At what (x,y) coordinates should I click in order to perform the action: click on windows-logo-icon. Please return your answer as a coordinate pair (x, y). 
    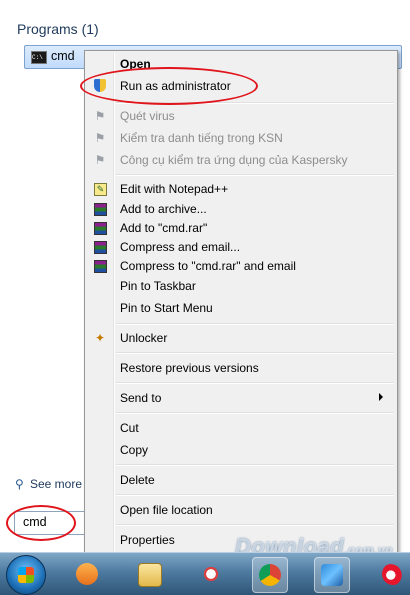
    Looking at the image, I should click on (26, 575).